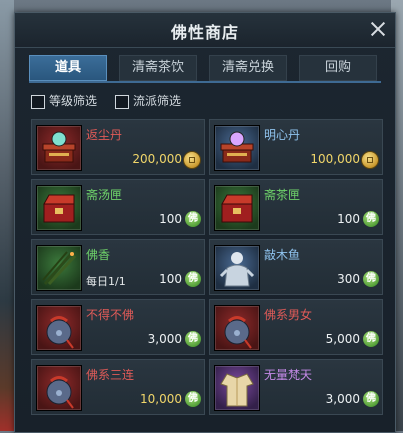 This screenshot has width=403, height=433. Describe the element at coordinates (73, 101) in the screenshot. I see `level-filter-label: 等级筛选` at that location.